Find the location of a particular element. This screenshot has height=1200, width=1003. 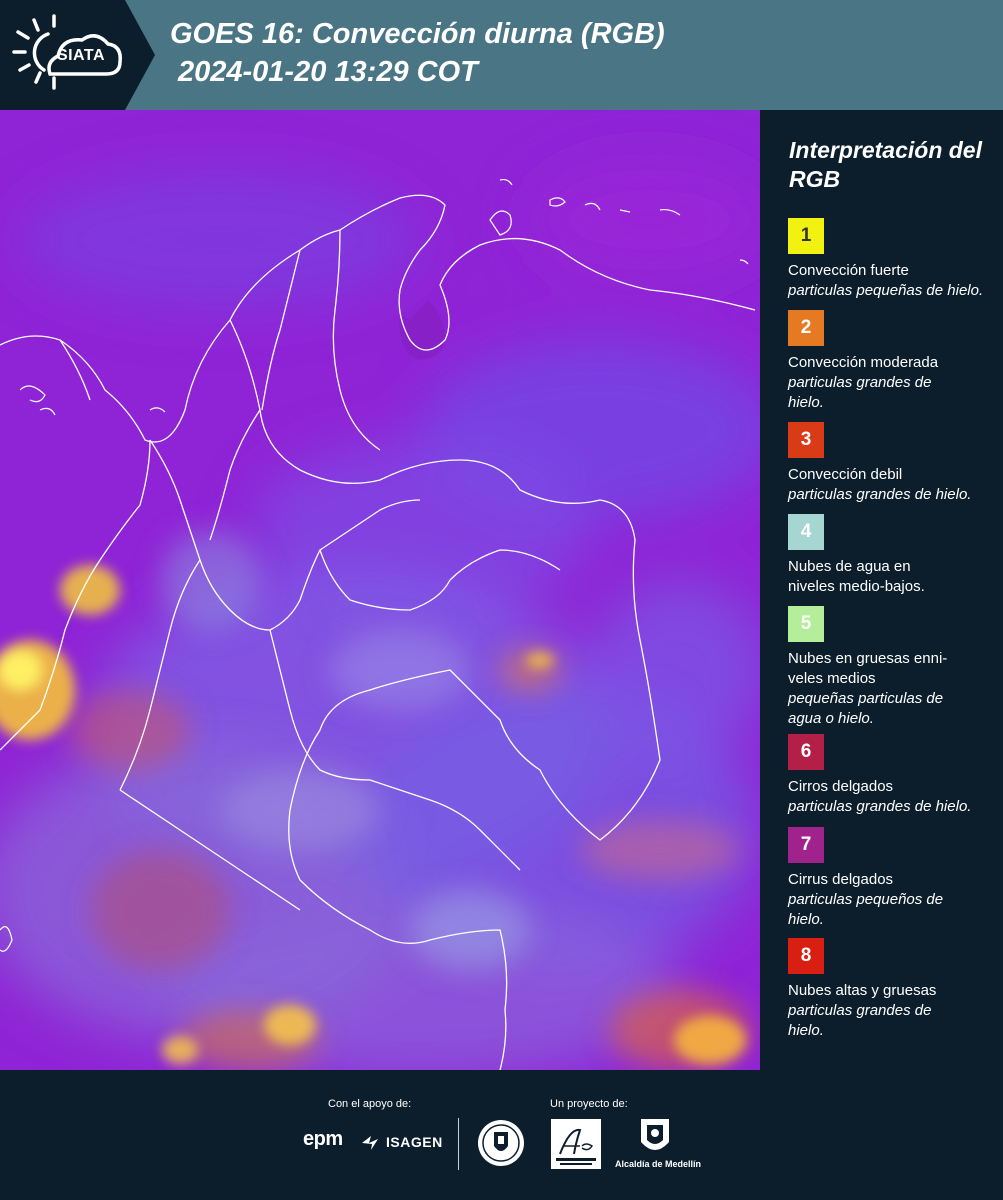

legend-label-1: Convección fuerte is located at coordinates (848, 270).